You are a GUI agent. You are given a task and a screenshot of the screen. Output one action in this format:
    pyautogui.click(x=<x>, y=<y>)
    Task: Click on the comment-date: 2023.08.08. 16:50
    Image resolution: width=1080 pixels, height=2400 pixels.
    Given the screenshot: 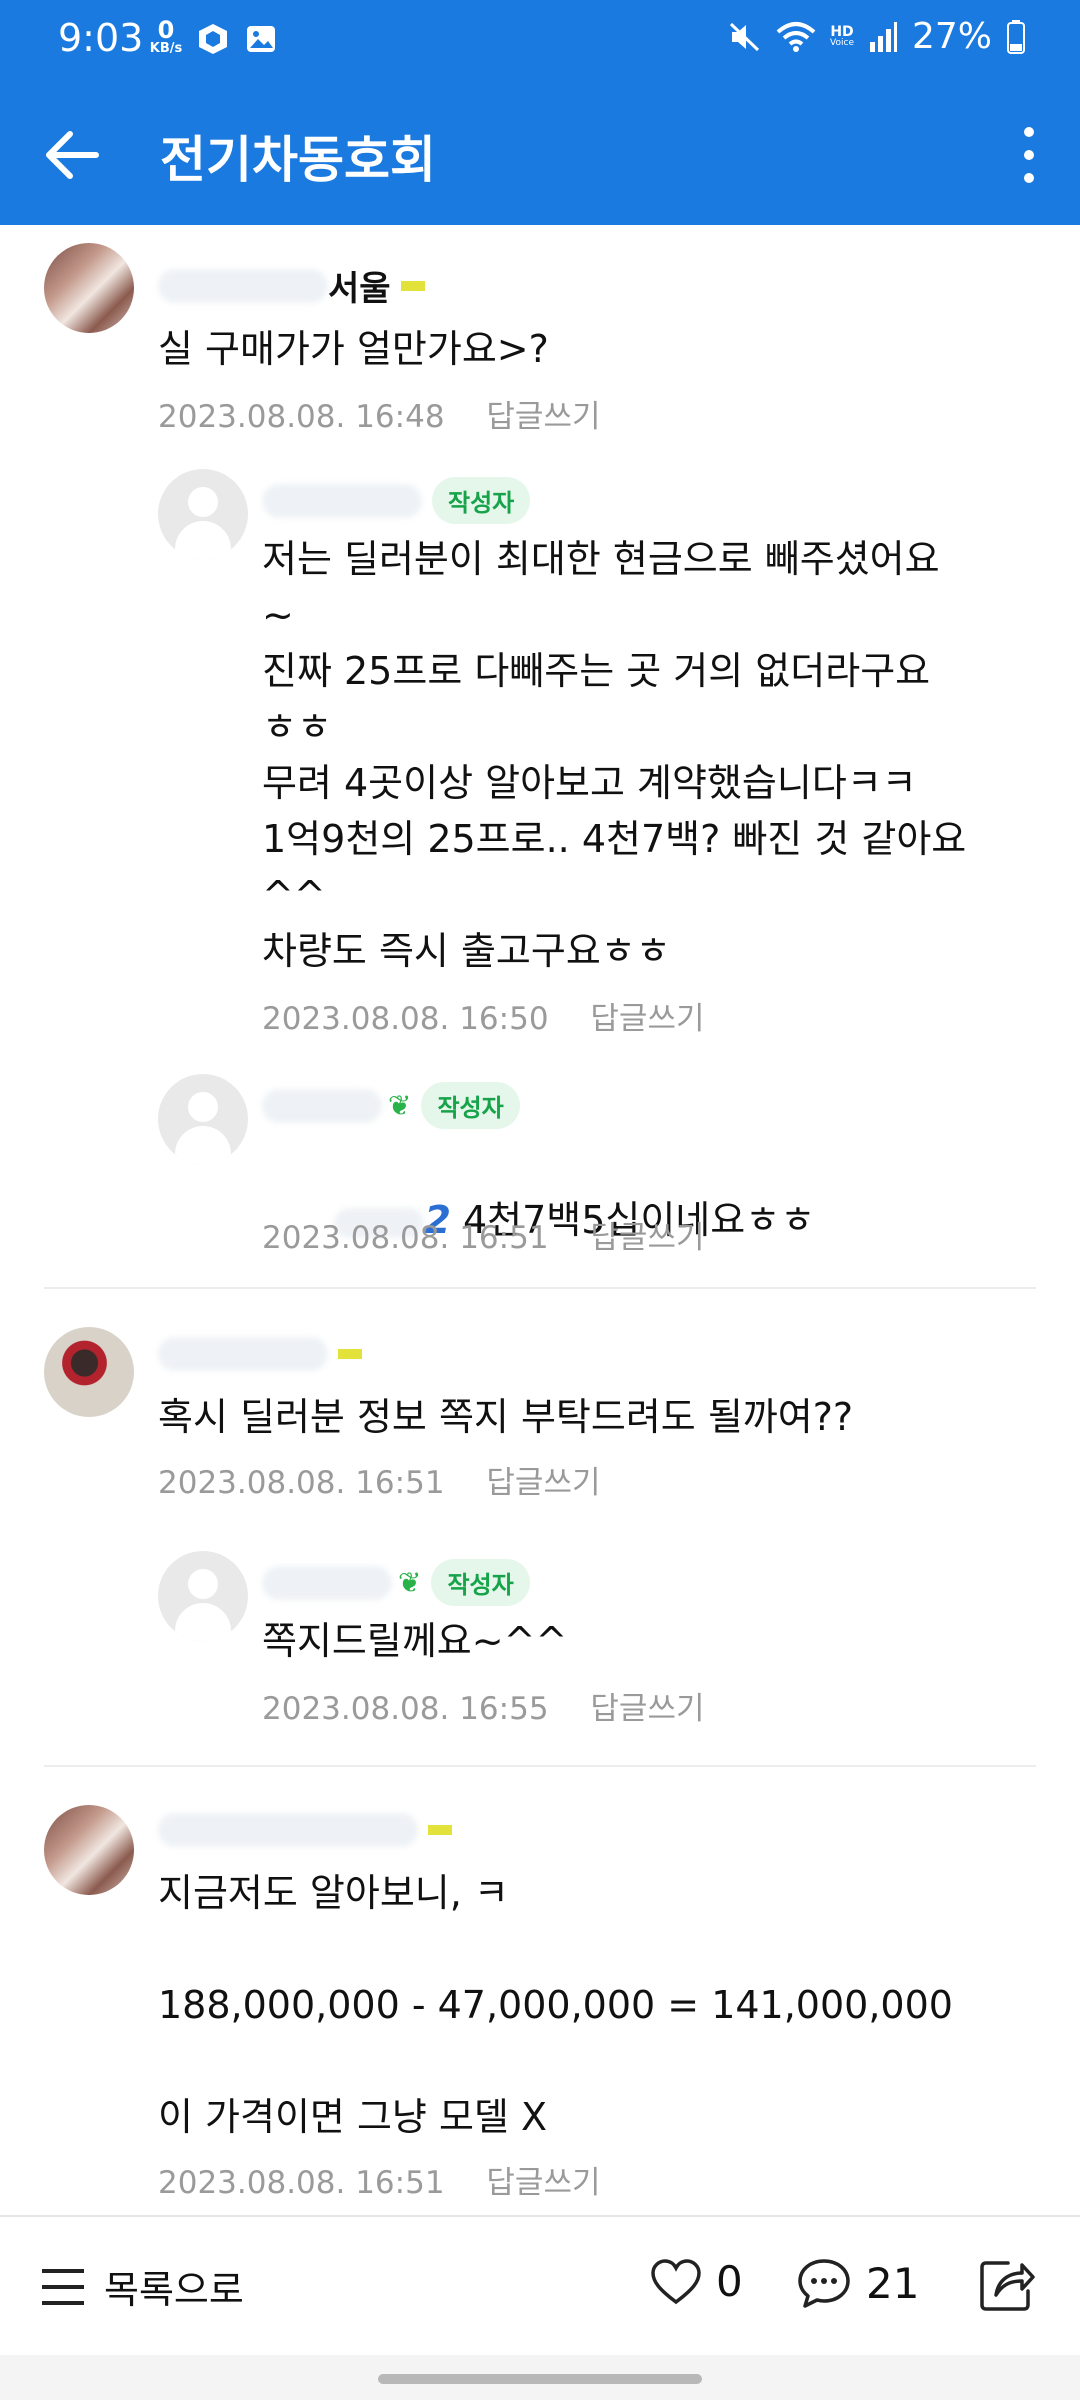 What is the action you would take?
    pyautogui.click(x=405, y=1019)
    